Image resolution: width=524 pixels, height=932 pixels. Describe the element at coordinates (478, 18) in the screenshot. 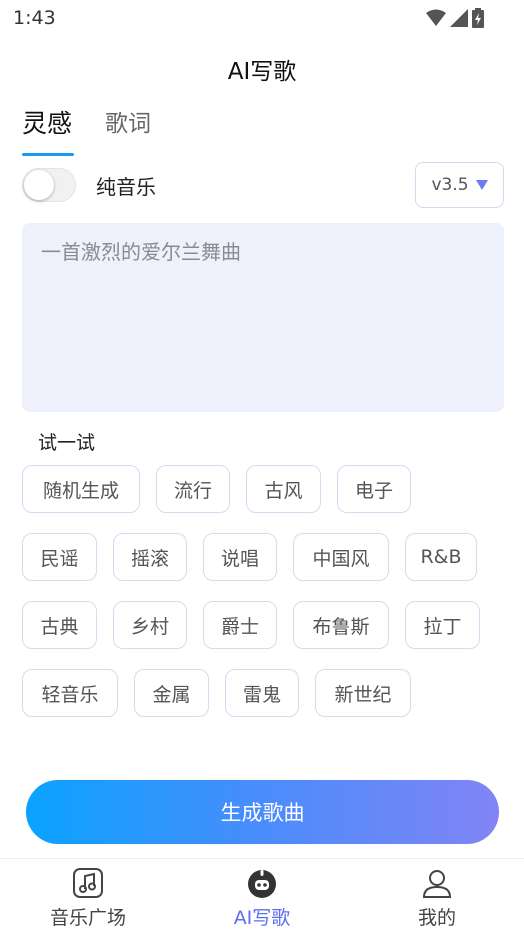

I see `battery-icon` at that location.